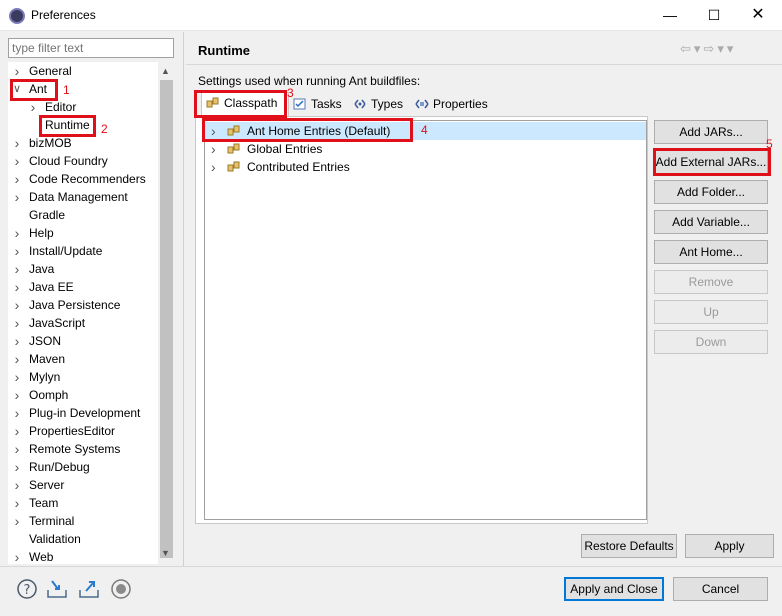 Image resolution: width=782 pixels, height=616 pixels. Describe the element at coordinates (165, 71) in the screenshot. I see `scroll-up-icon: ▲` at that location.